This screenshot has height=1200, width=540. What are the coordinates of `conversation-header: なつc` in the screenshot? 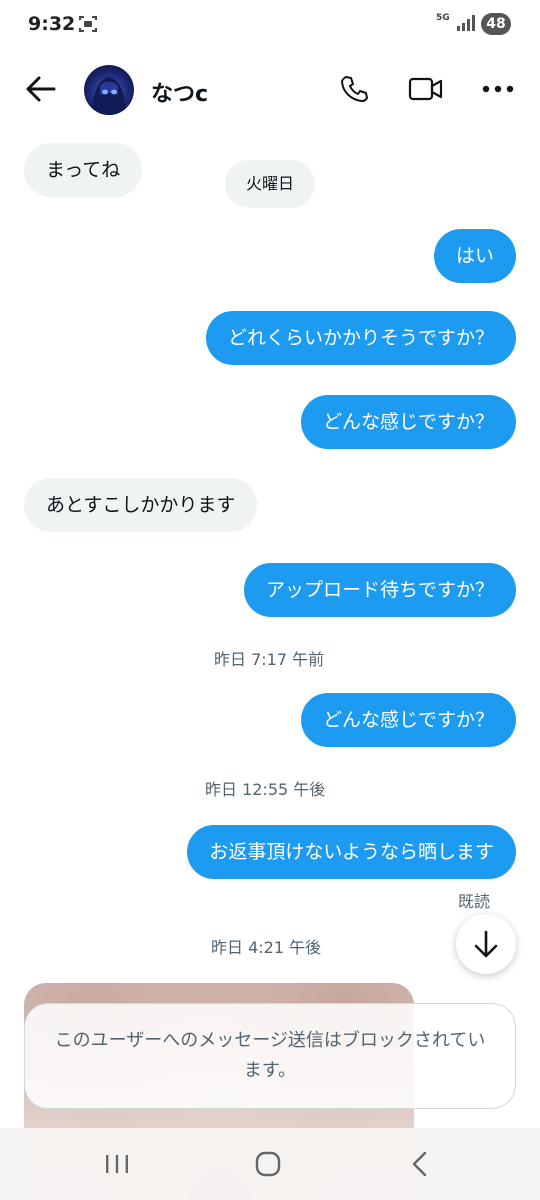 It's located at (270, 89).